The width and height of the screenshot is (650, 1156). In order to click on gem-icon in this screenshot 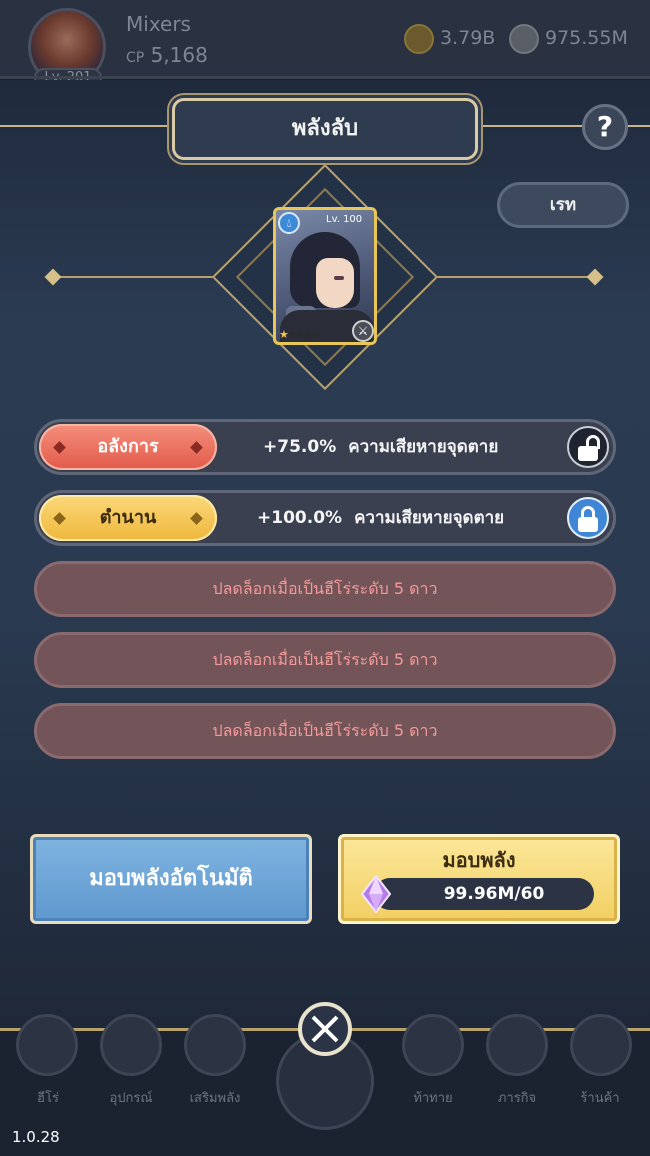, I will do `click(524, 39)`.